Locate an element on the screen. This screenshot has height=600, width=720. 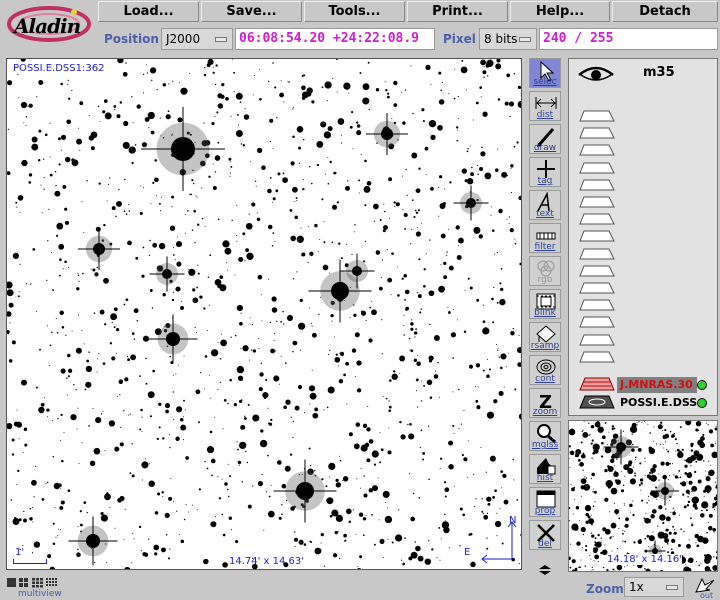
pixel-mode-value: 8 bits is located at coordinates (501, 39).